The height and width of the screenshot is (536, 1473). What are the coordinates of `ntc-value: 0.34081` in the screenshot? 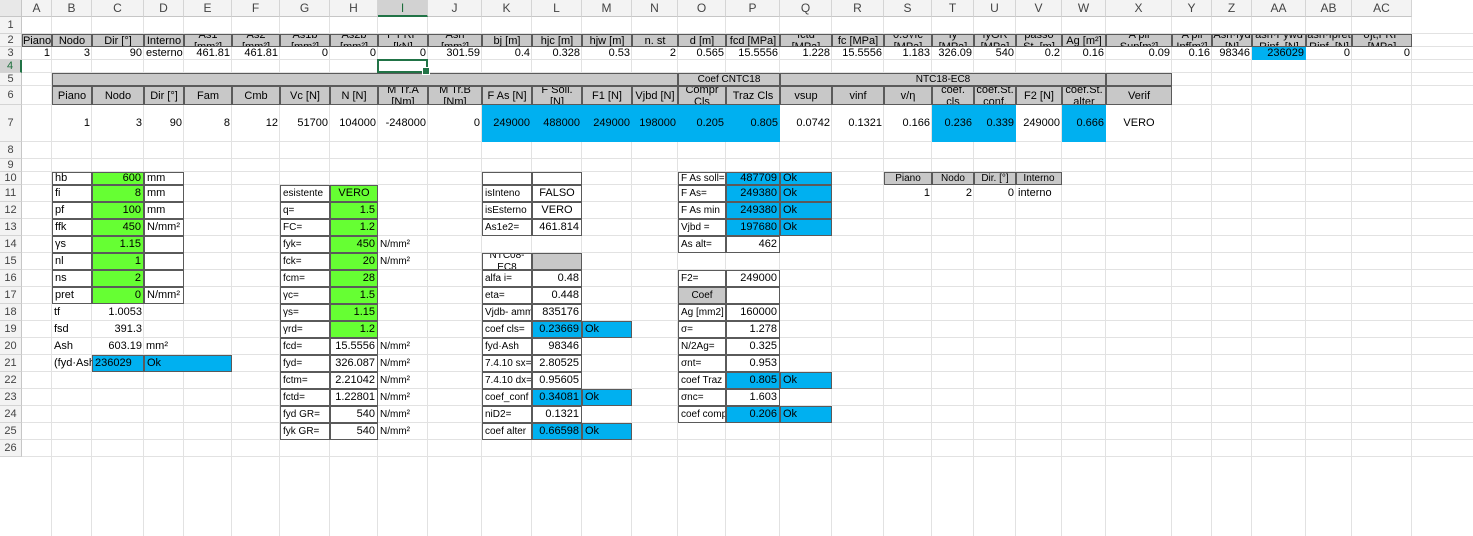 It's located at (557, 397).